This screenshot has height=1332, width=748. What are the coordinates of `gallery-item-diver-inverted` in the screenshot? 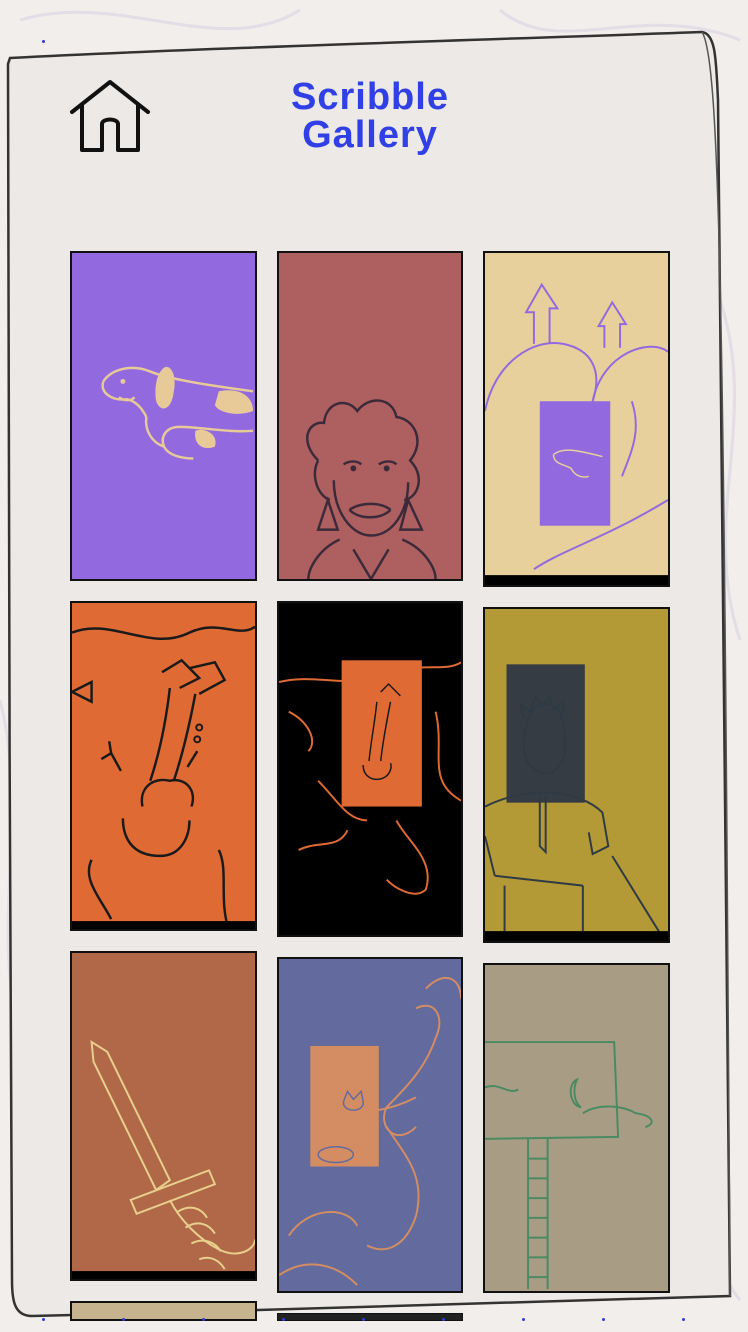 It's located at (370, 769).